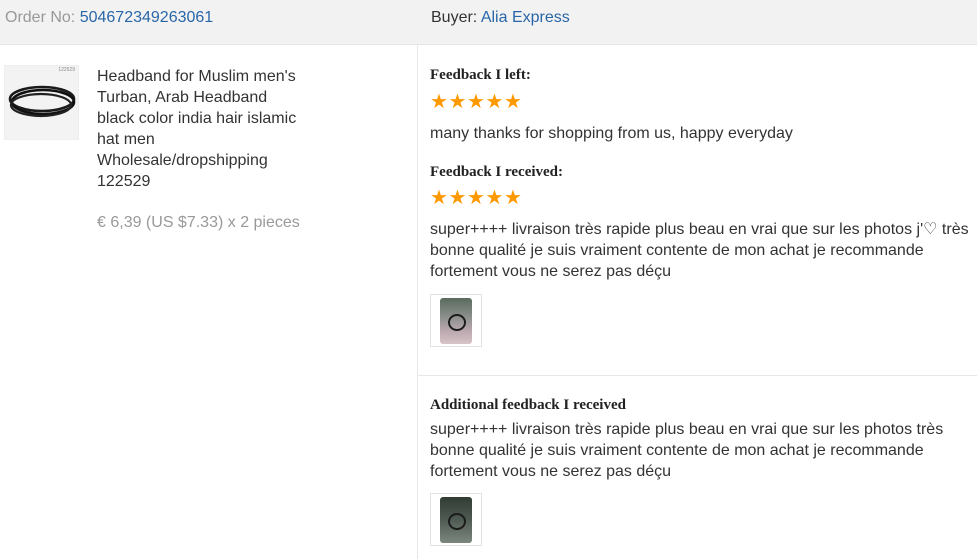 The height and width of the screenshot is (559, 977). I want to click on section-divider, so click(697, 375).